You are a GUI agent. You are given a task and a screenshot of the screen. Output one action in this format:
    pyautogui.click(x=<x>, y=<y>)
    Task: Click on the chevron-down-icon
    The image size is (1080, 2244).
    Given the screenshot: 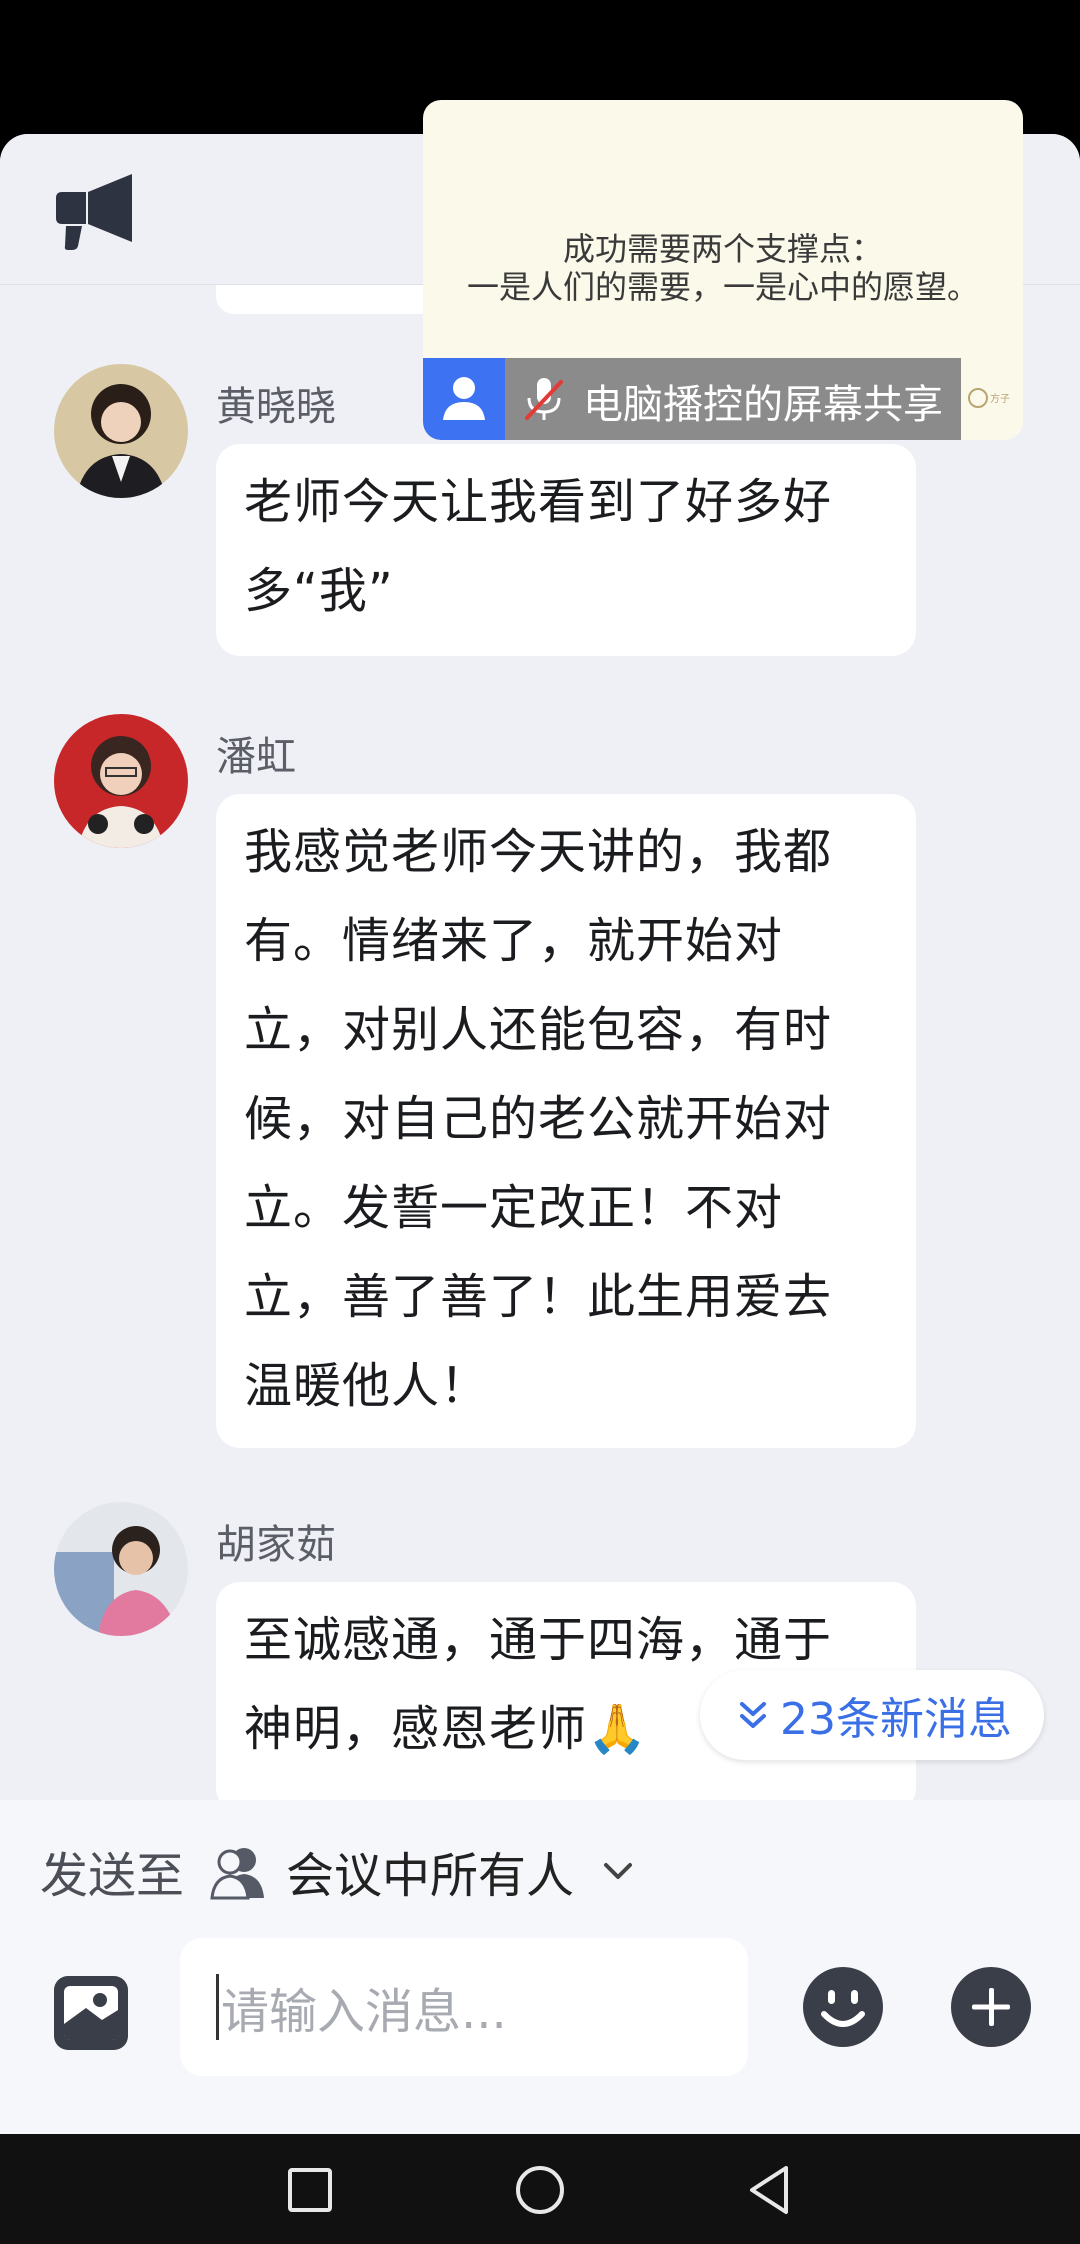 What is the action you would take?
    pyautogui.click(x=618, y=1871)
    